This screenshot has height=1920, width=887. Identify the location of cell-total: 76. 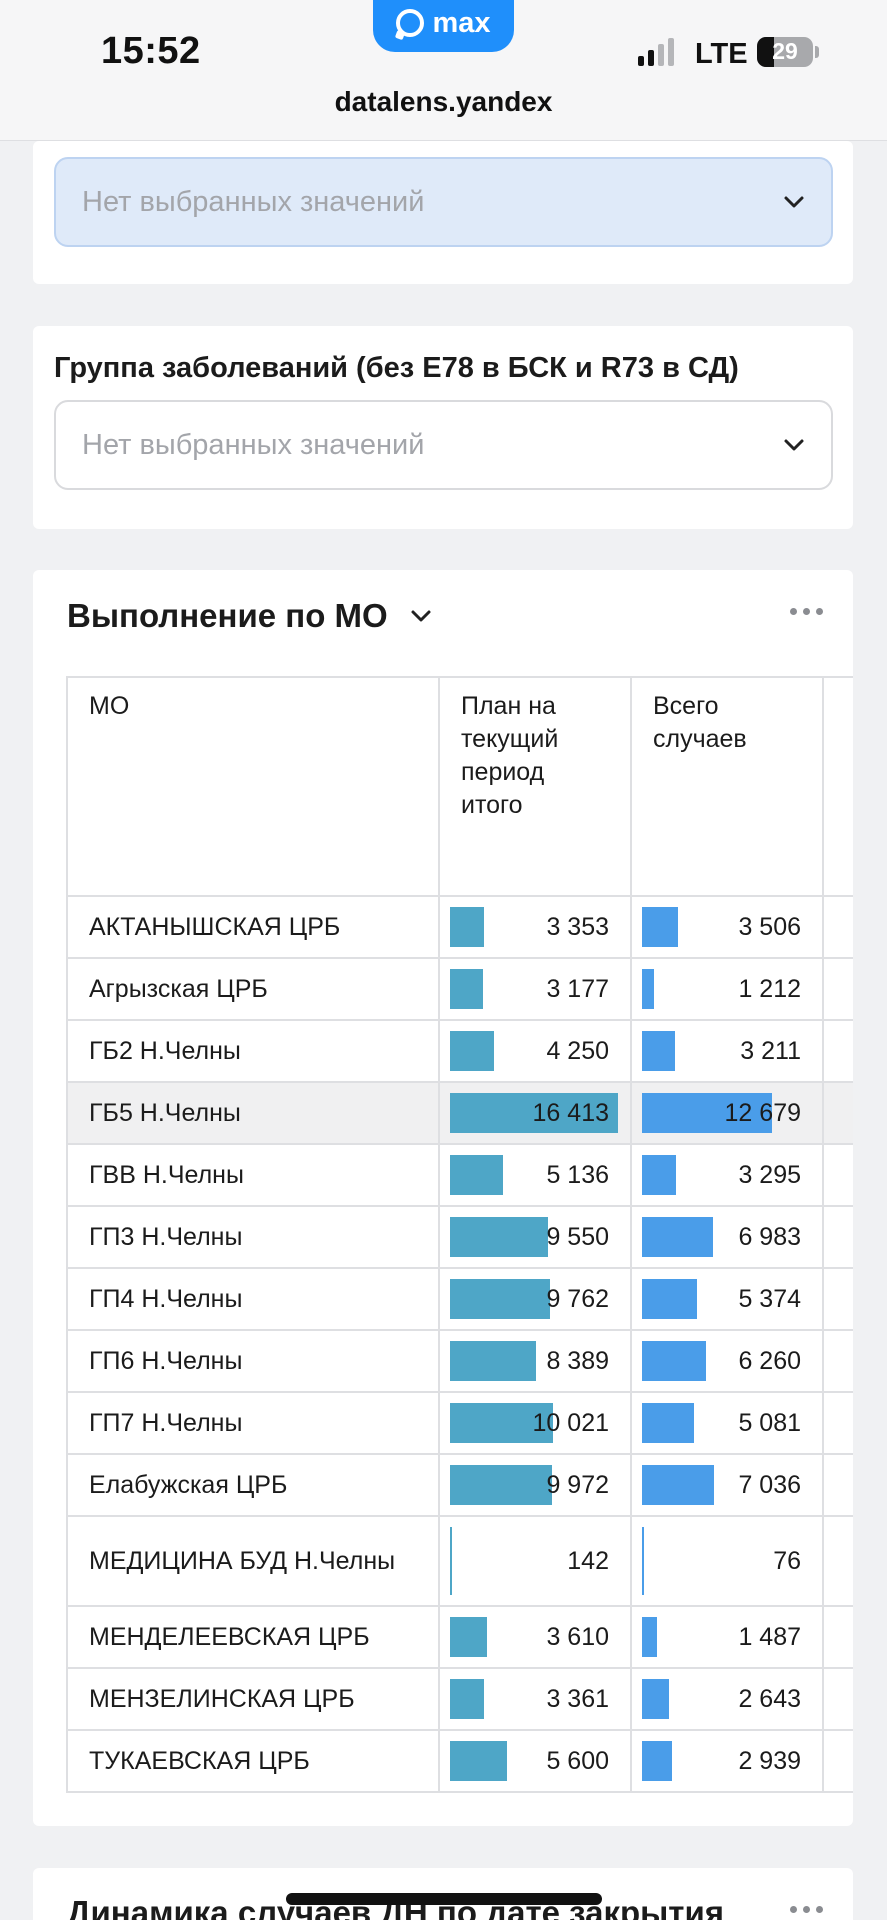
(727, 1561).